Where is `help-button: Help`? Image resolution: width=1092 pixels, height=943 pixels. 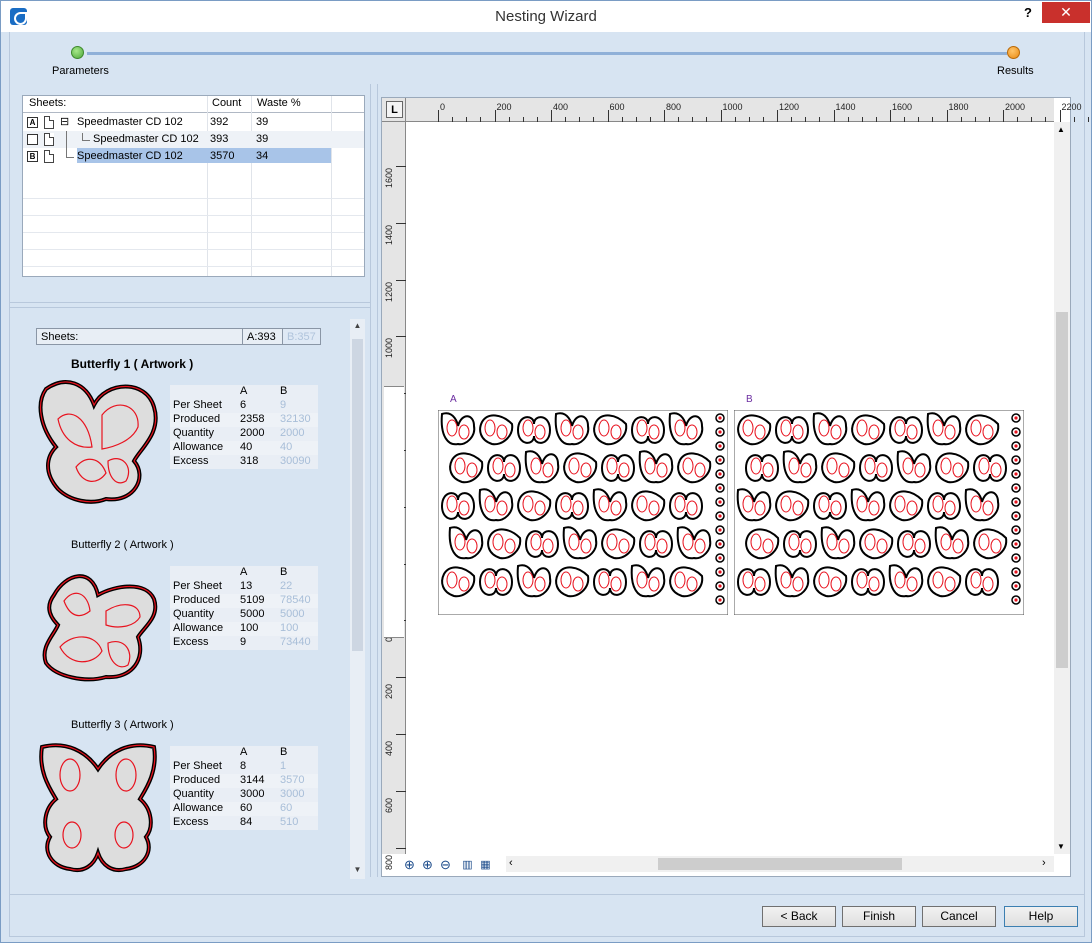 help-button: Help is located at coordinates (1041, 916).